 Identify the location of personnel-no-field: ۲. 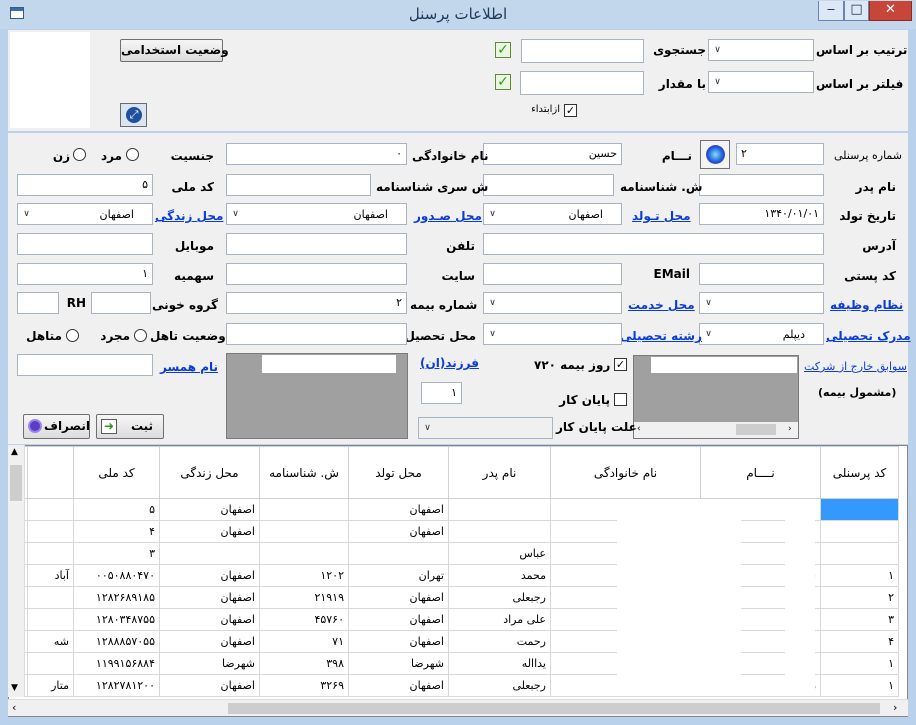
(780, 154).